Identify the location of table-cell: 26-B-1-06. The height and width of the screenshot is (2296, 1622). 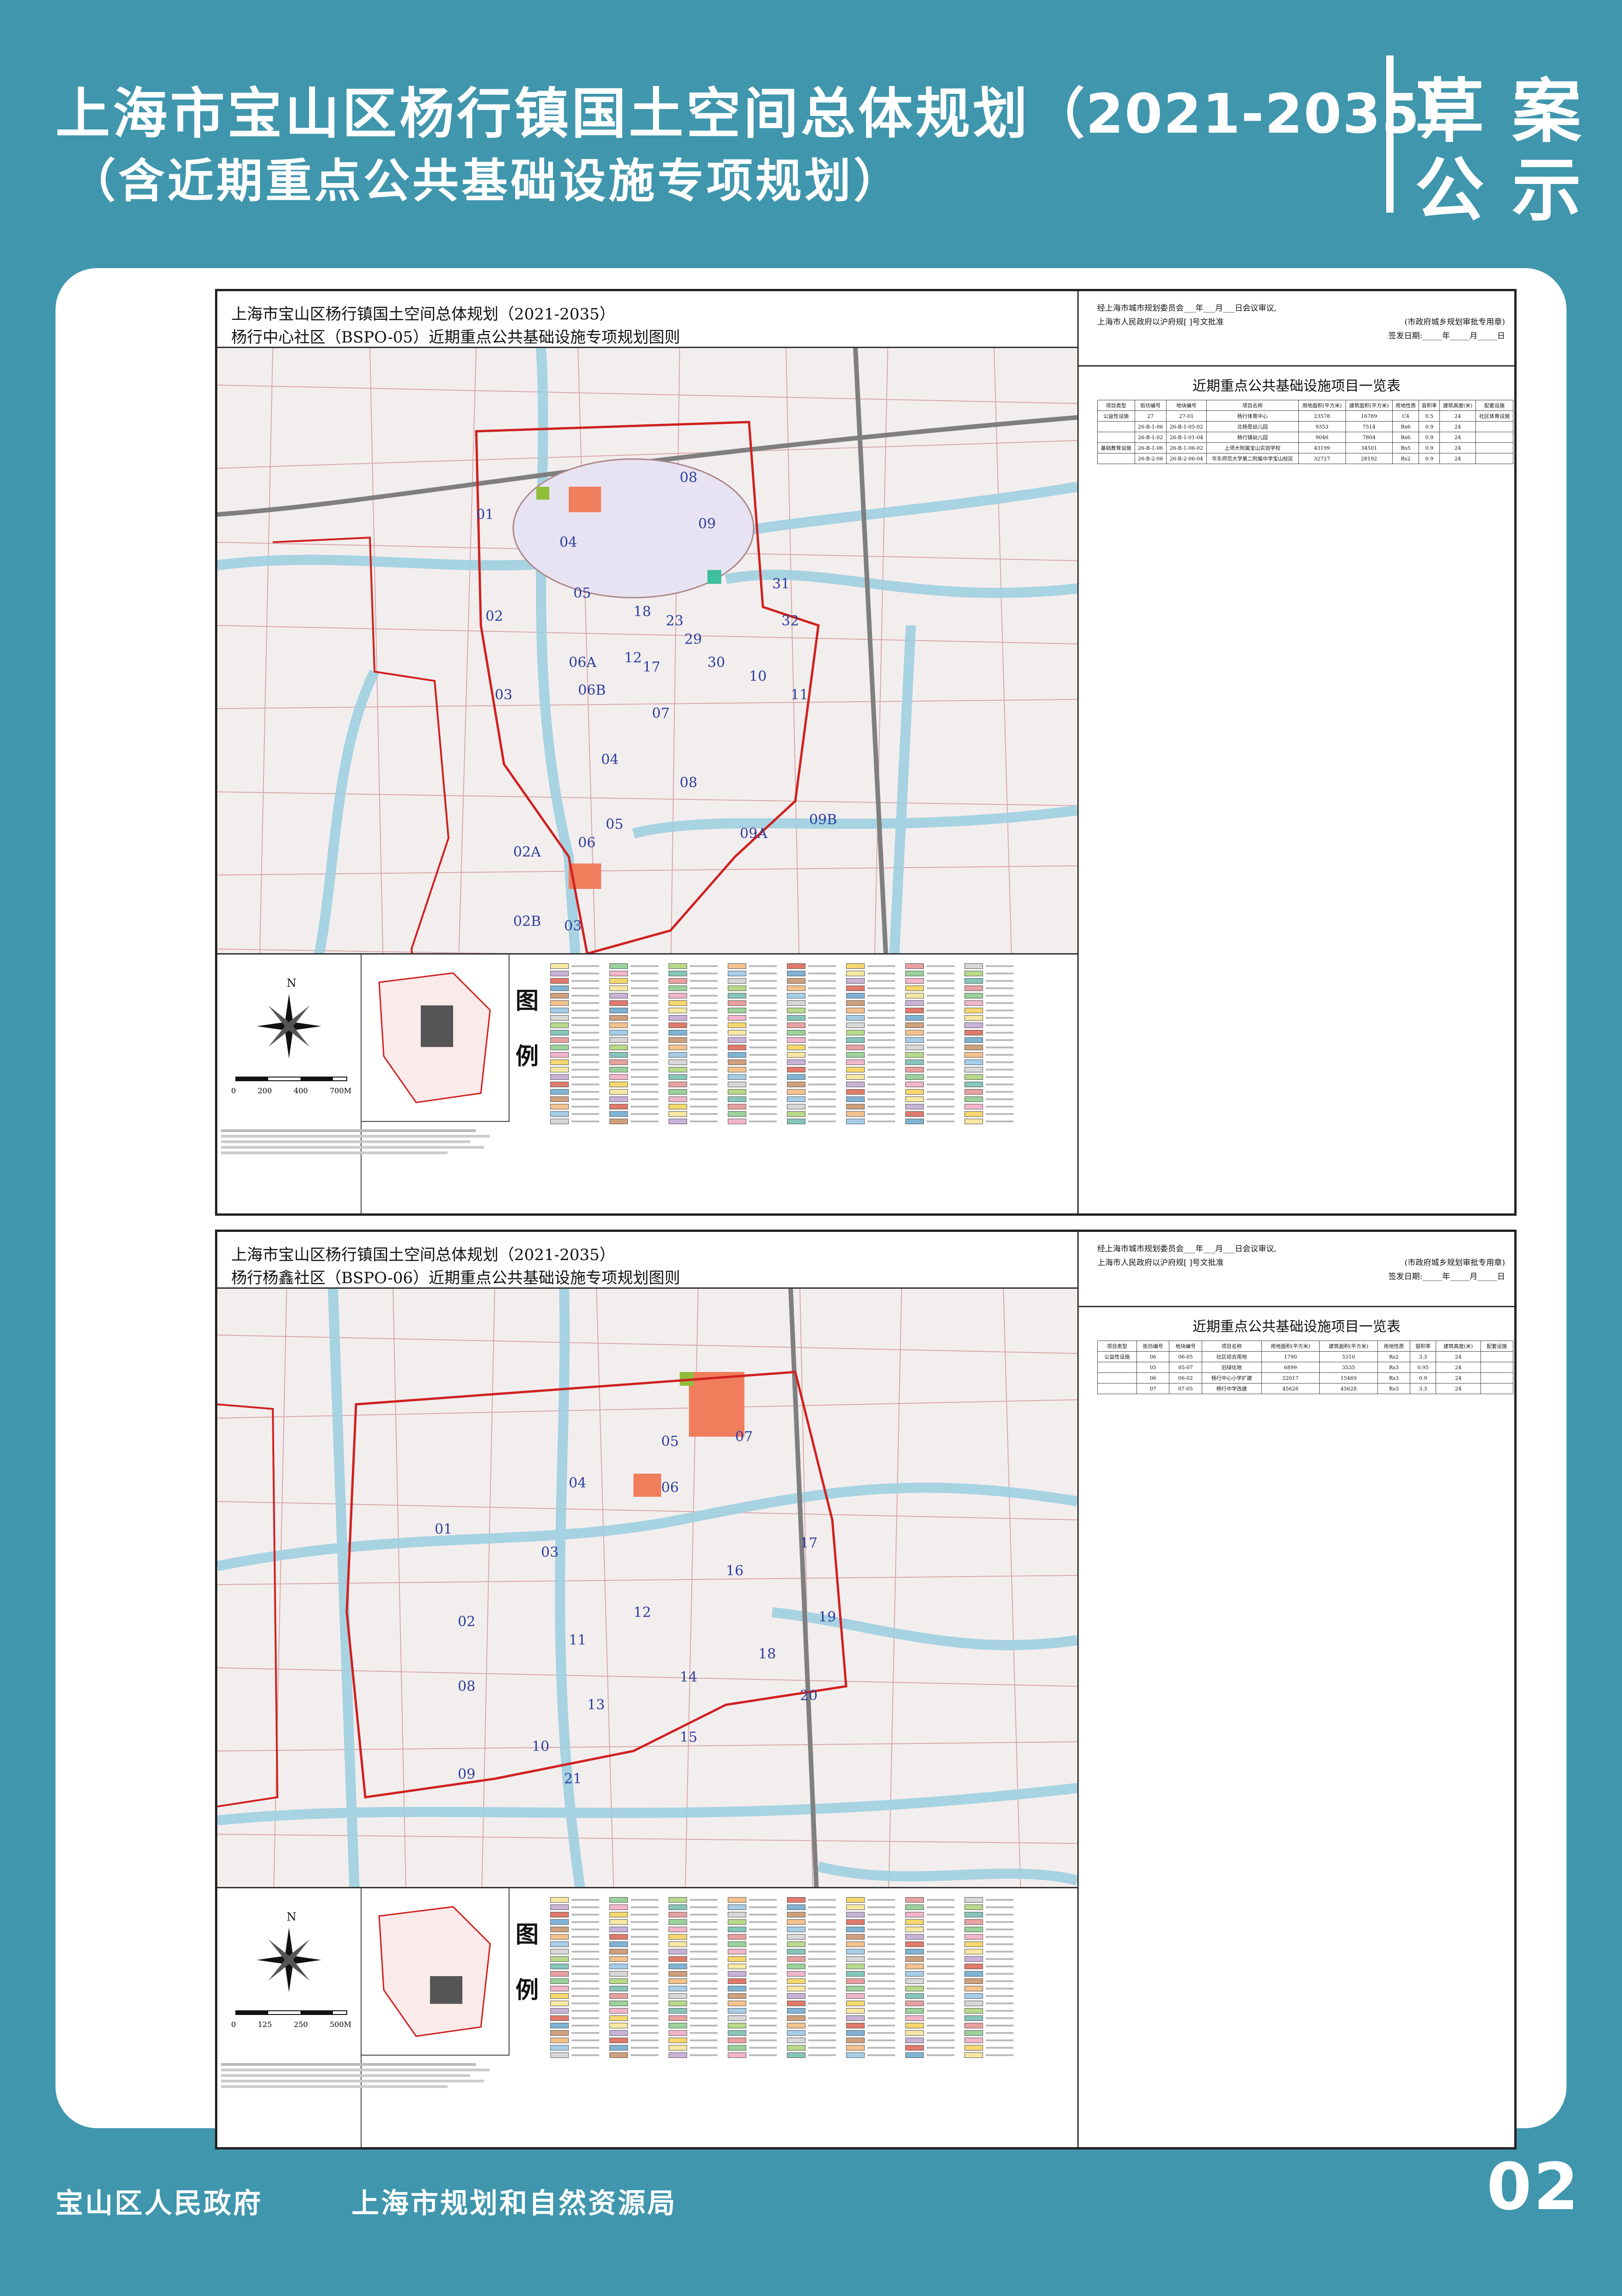
(1150, 447).